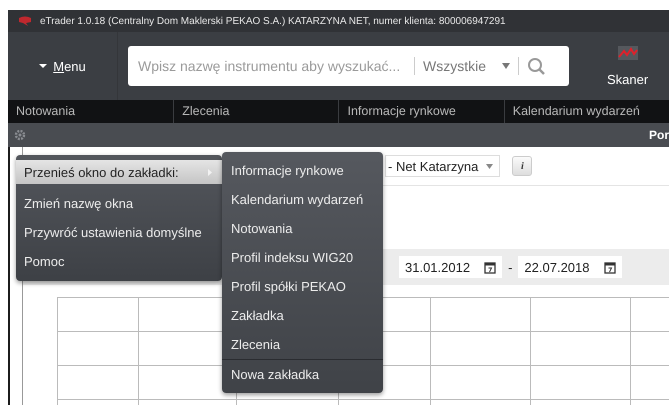 The width and height of the screenshot is (669, 405). I want to click on account-dropdown: - Net Katarzyna, so click(442, 166).